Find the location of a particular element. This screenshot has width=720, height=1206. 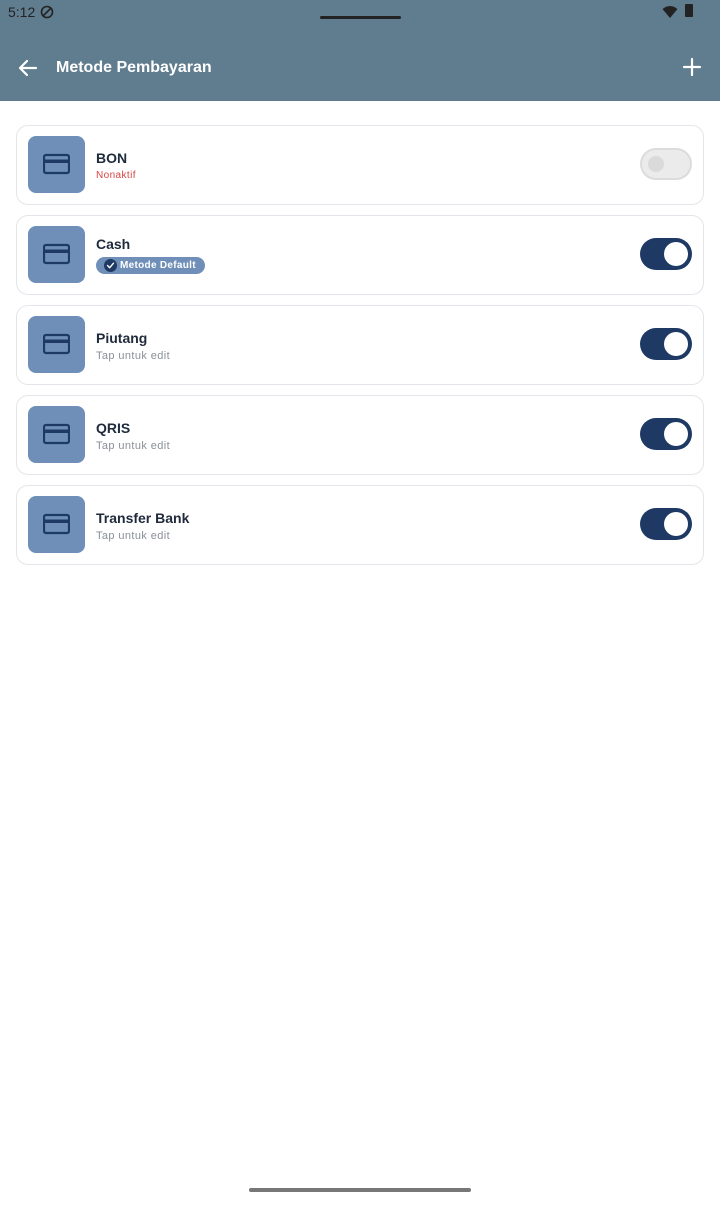

default-badge-label: Metode Default is located at coordinates (158, 265).